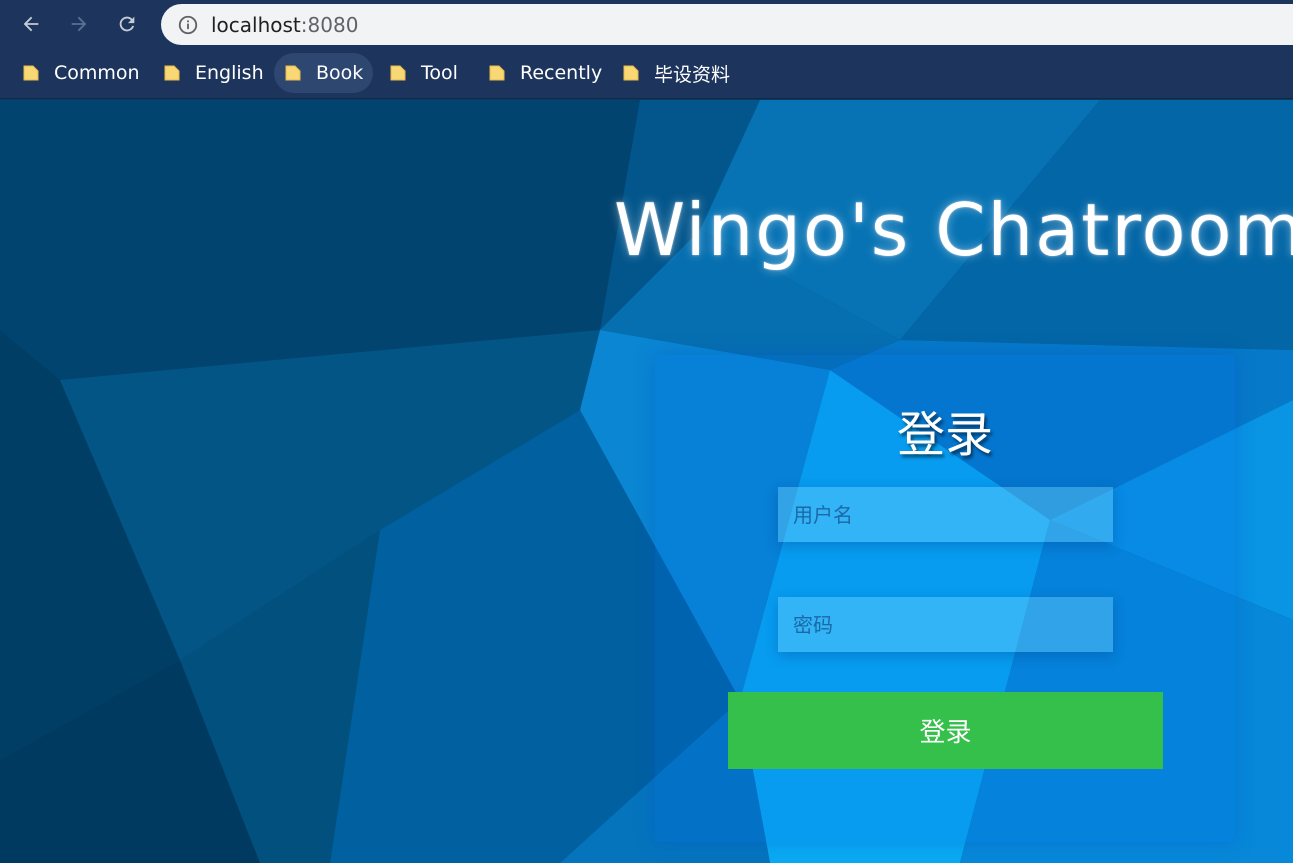 Image resolution: width=1293 pixels, height=863 pixels. I want to click on reload-icon, so click(127, 24).